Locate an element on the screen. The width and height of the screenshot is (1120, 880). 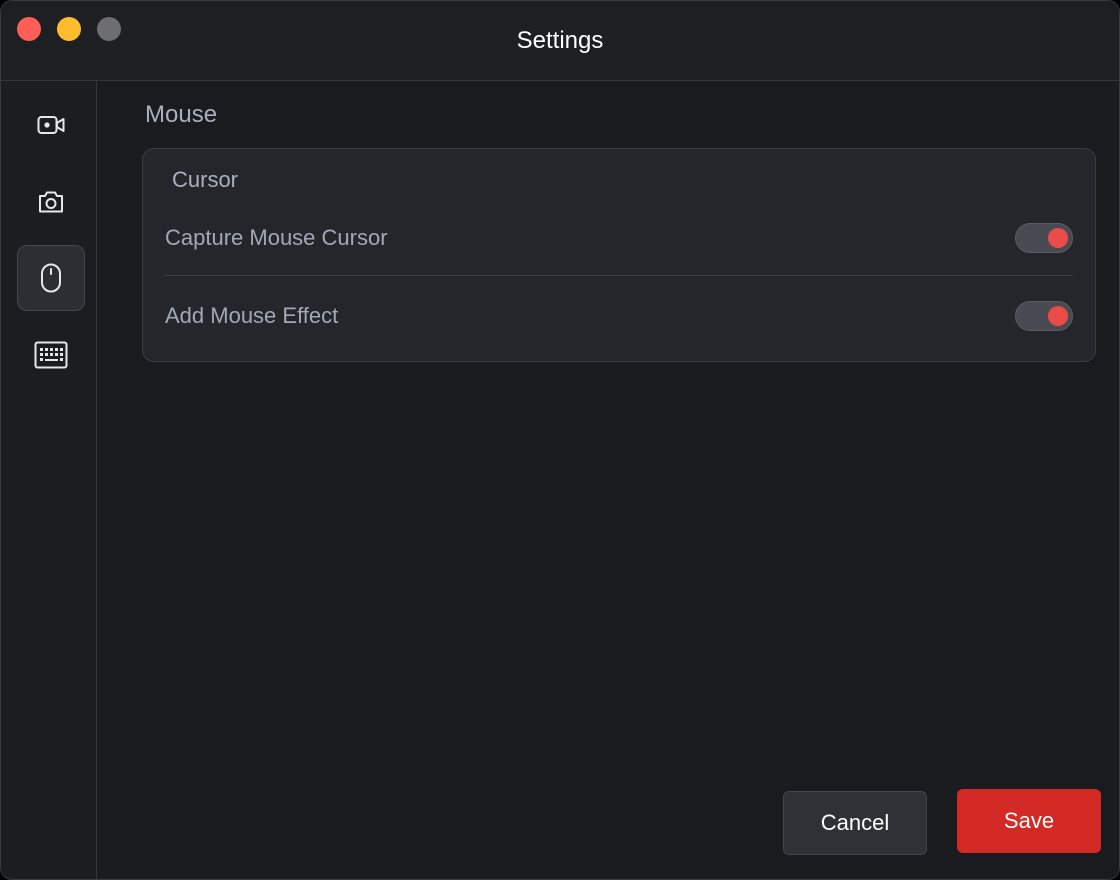
sidebar-item-keyboard is located at coordinates (51, 355).